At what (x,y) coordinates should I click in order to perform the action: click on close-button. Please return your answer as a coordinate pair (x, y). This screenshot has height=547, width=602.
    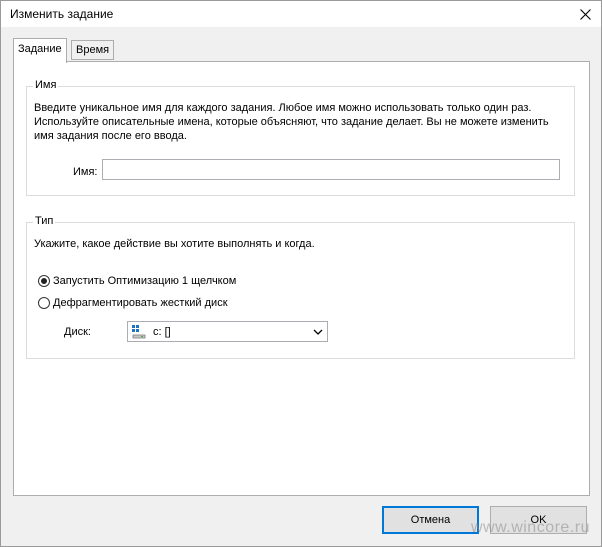
    Looking at the image, I should click on (585, 14).